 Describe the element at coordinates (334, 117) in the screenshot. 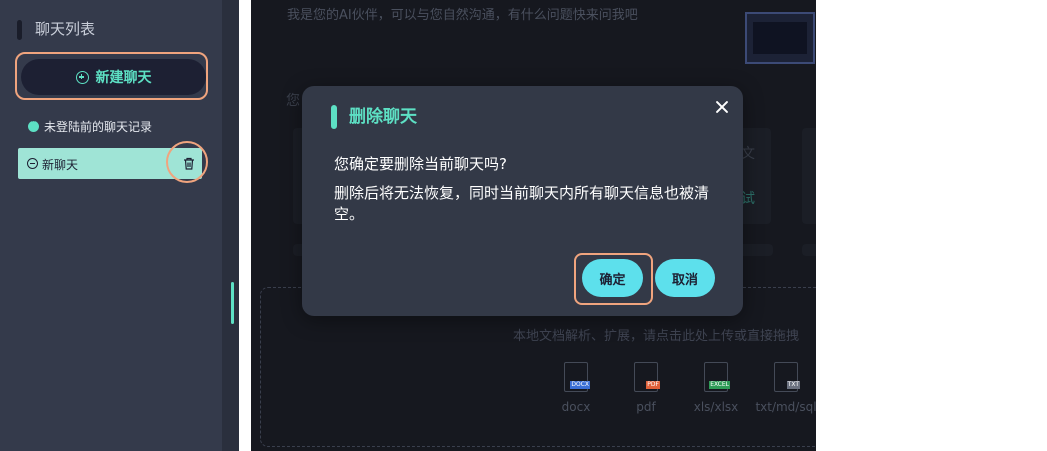

I see `dialog-title-accent` at that location.